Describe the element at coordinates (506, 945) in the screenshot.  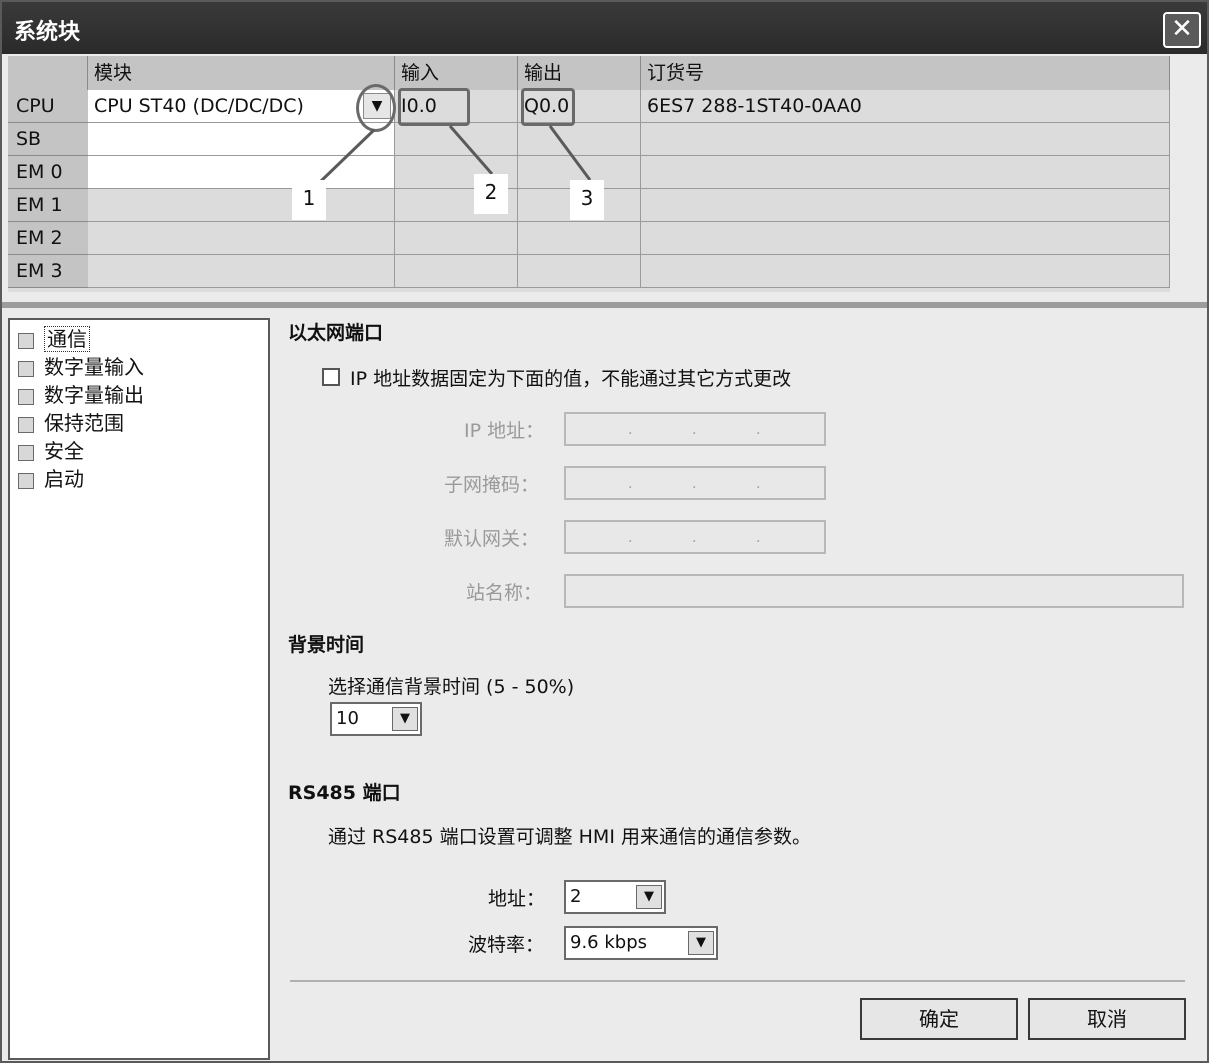
I see `baud-rate-label: 波特率：` at that location.